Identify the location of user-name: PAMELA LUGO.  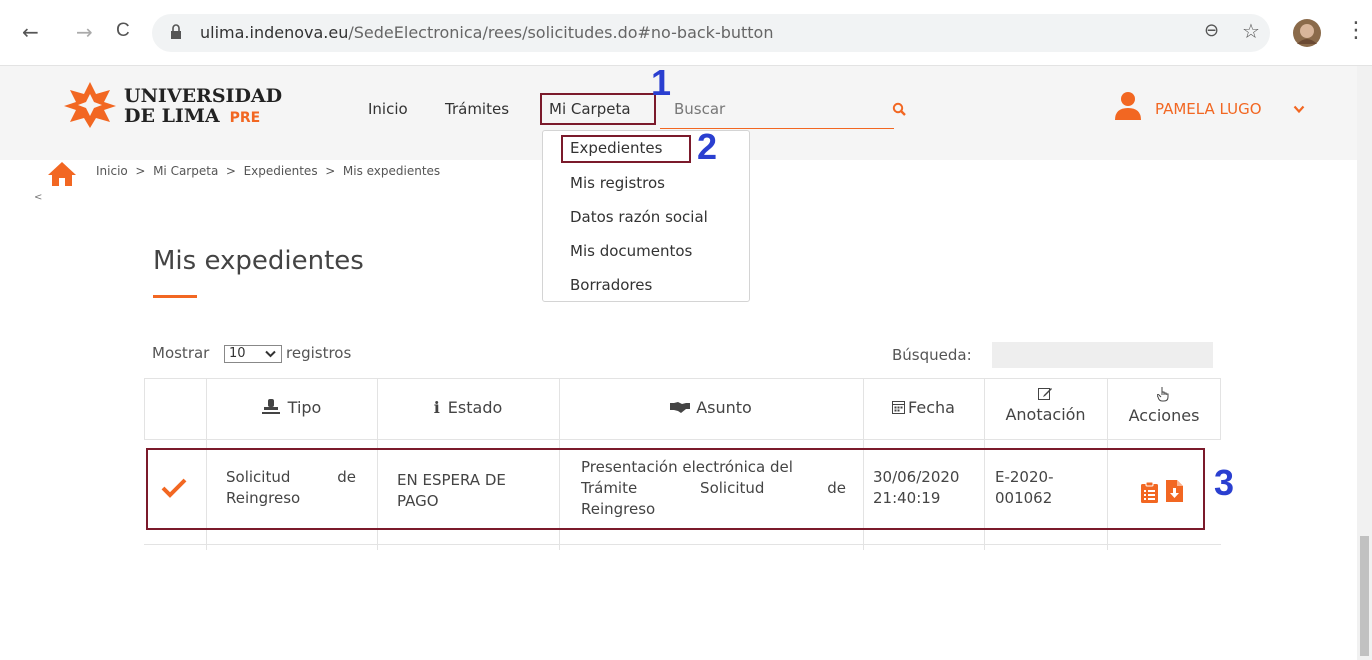
(1208, 109).